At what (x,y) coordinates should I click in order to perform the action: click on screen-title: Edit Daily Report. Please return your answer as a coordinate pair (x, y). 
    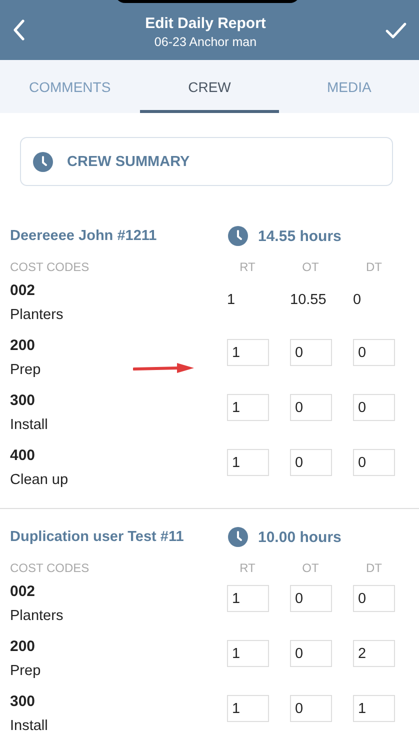
    Looking at the image, I should click on (205, 23).